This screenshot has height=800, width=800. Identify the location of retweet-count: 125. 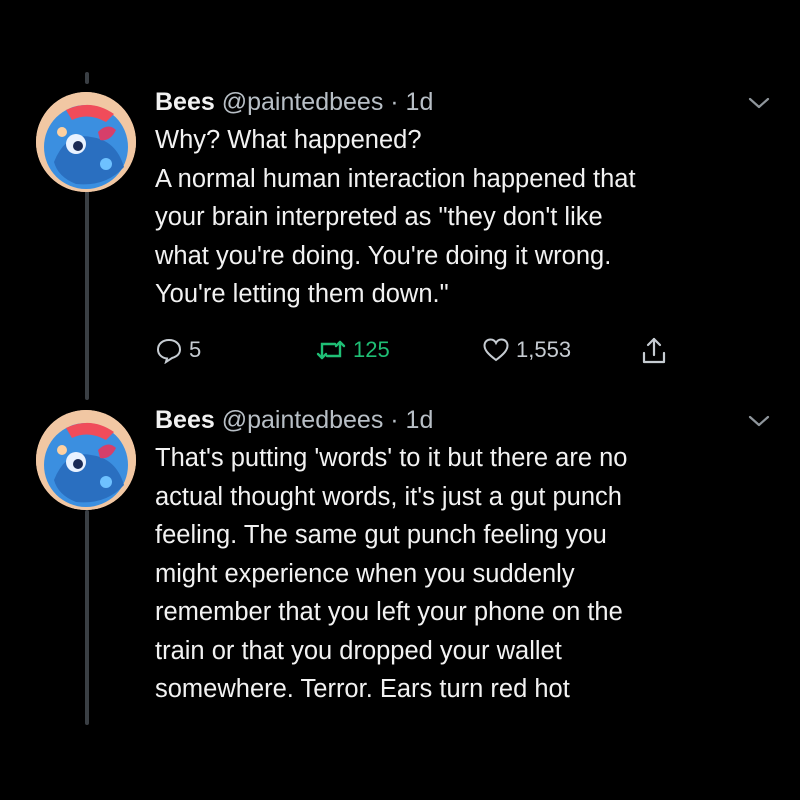
(371, 349).